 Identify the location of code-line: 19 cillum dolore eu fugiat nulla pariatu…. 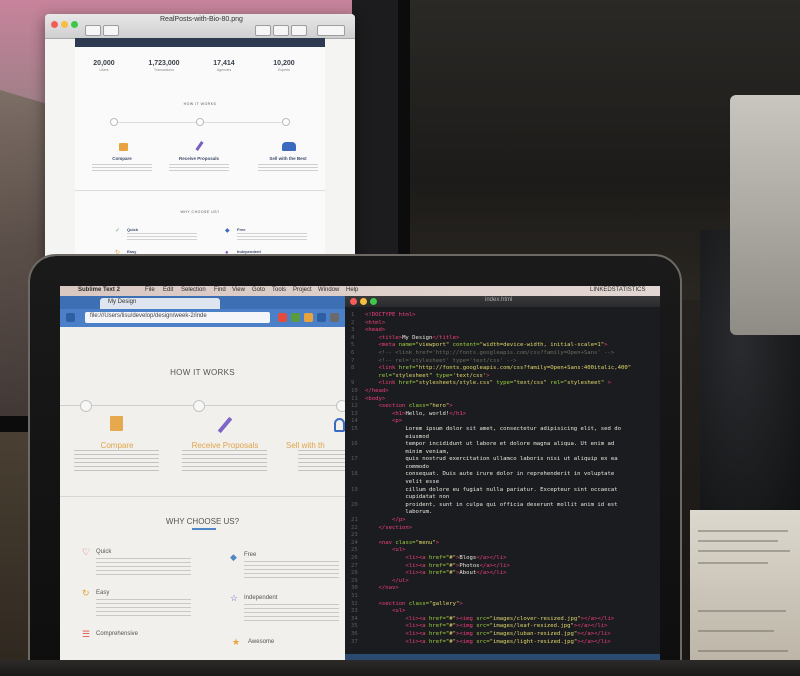
(503, 491).